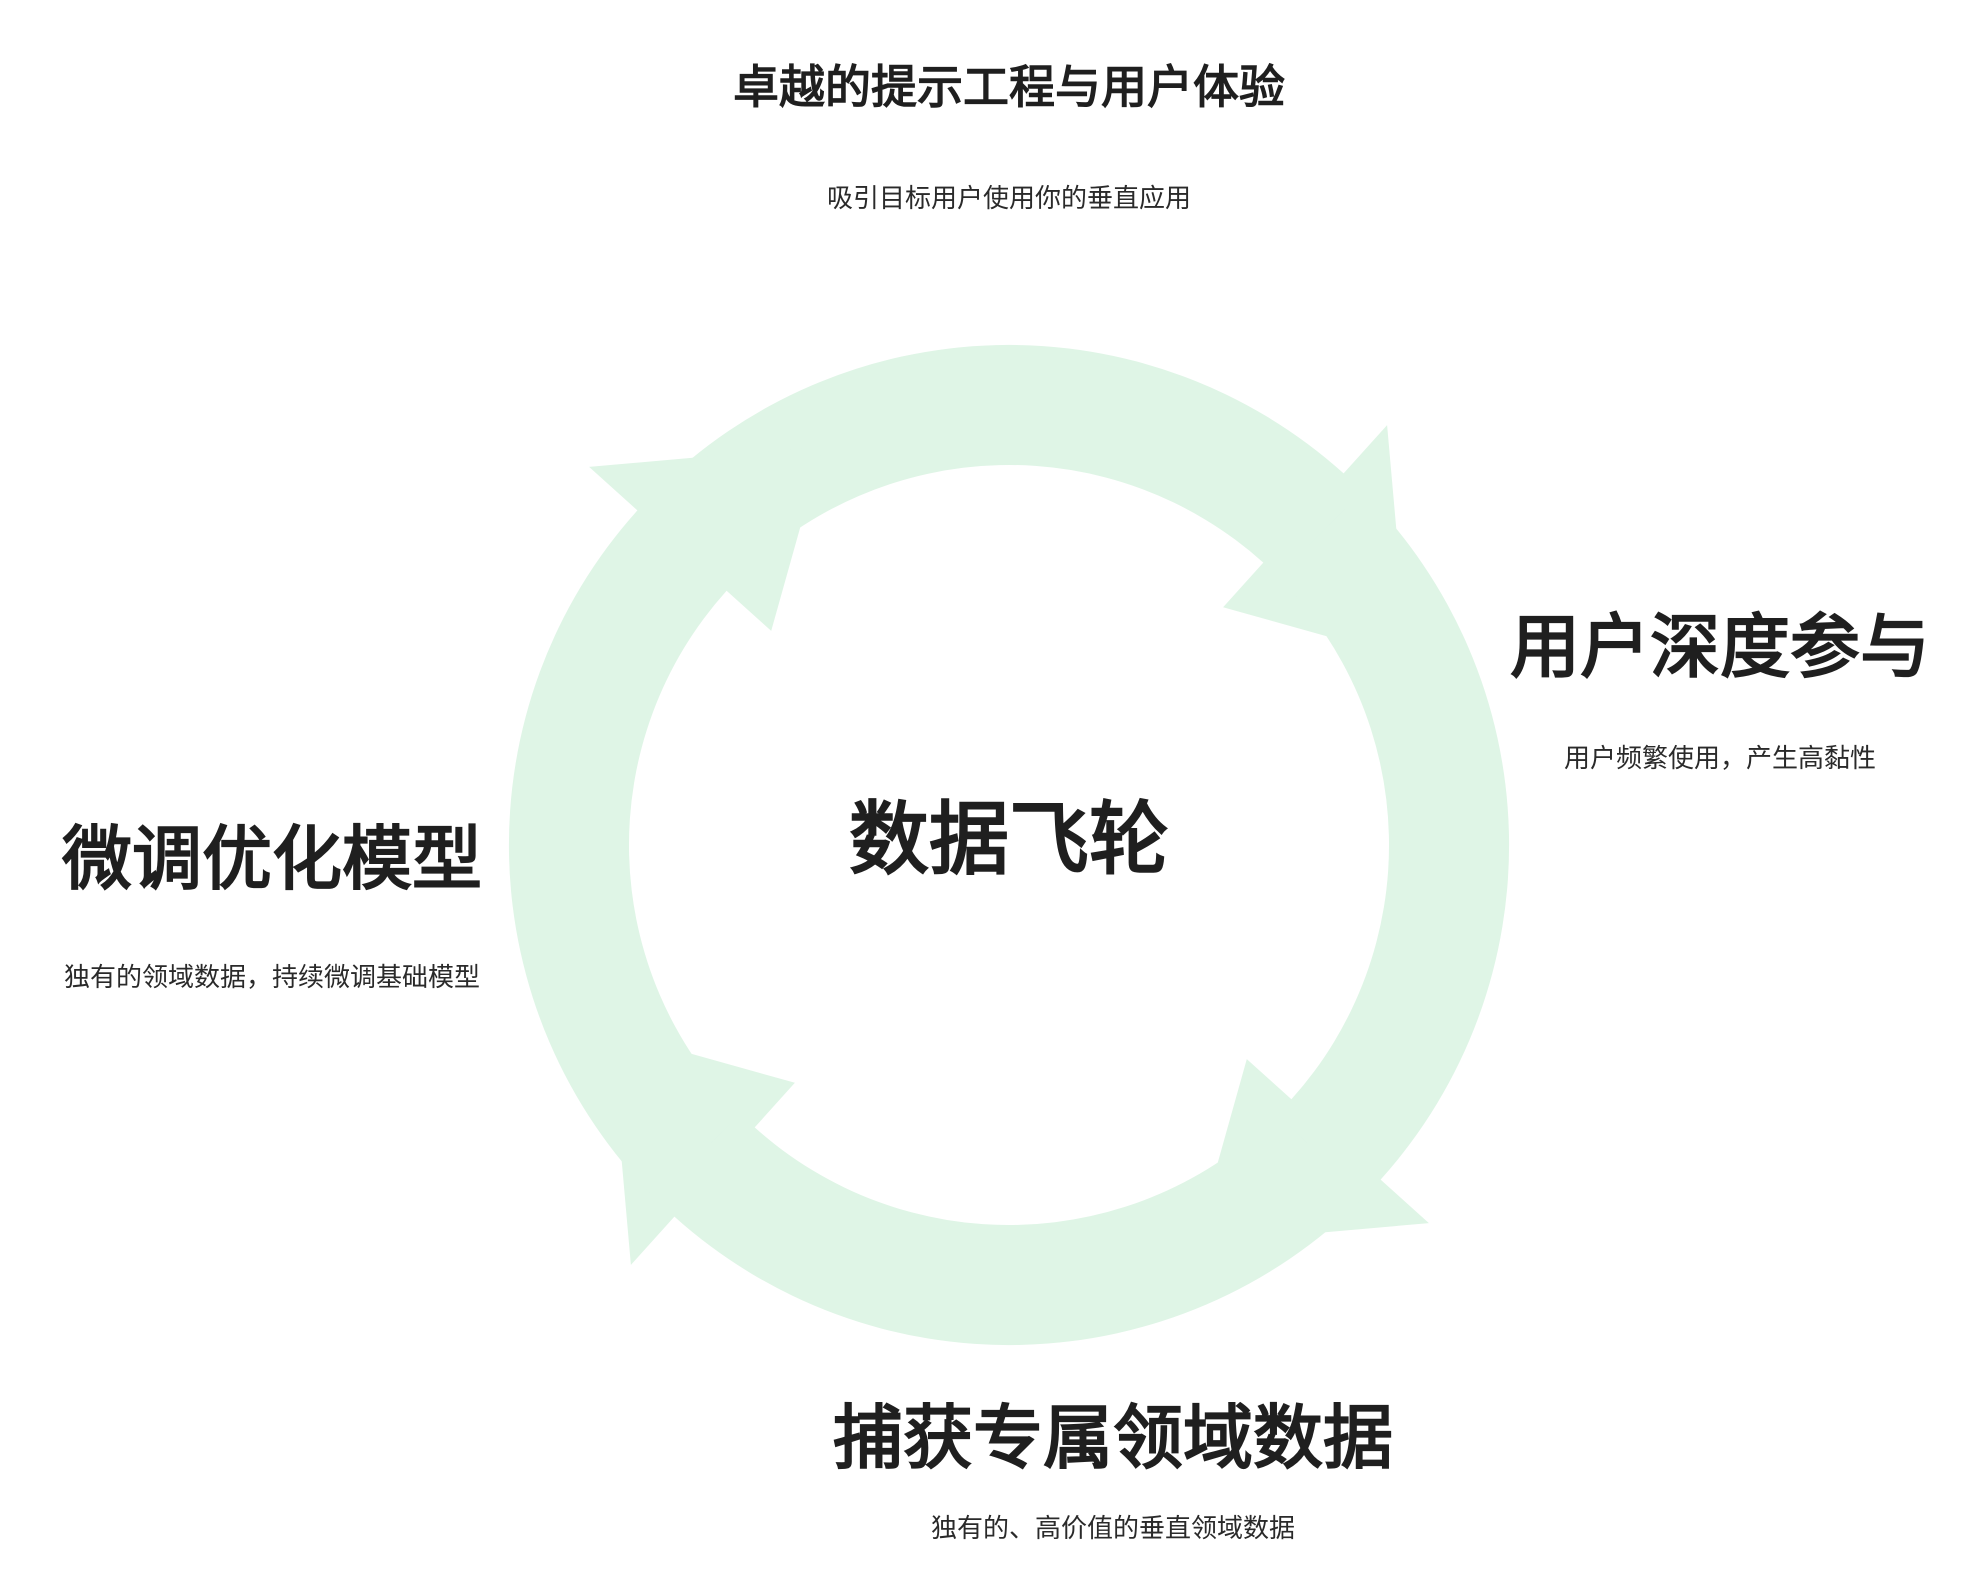  Describe the element at coordinates (272, 859) in the screenshot. I see `node-title-left: 微调优化模型` at that location.